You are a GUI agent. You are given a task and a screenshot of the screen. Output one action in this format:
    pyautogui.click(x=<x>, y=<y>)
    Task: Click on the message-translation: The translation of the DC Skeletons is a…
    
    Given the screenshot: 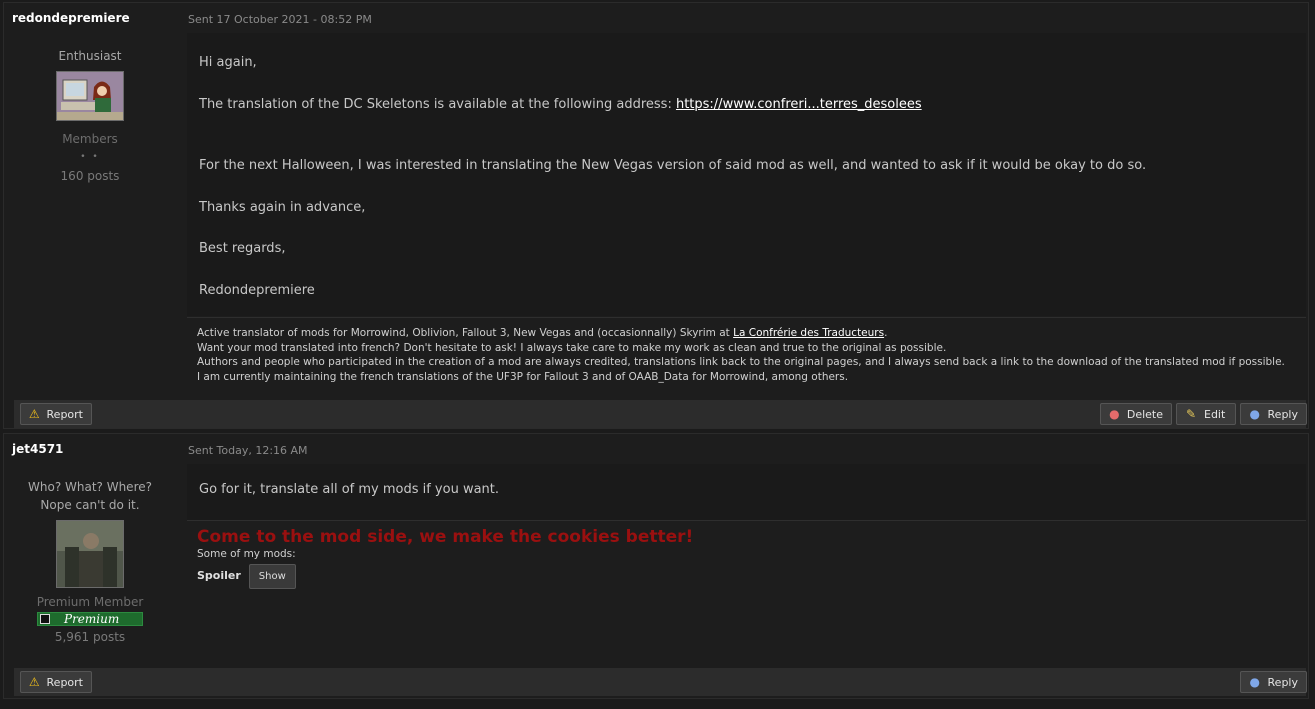 What is the action you would take?
    pyautogui.click(x=746, y=105)
    